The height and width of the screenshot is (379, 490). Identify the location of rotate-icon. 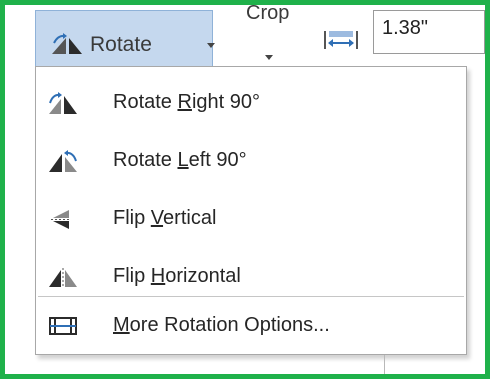
(67, 46).